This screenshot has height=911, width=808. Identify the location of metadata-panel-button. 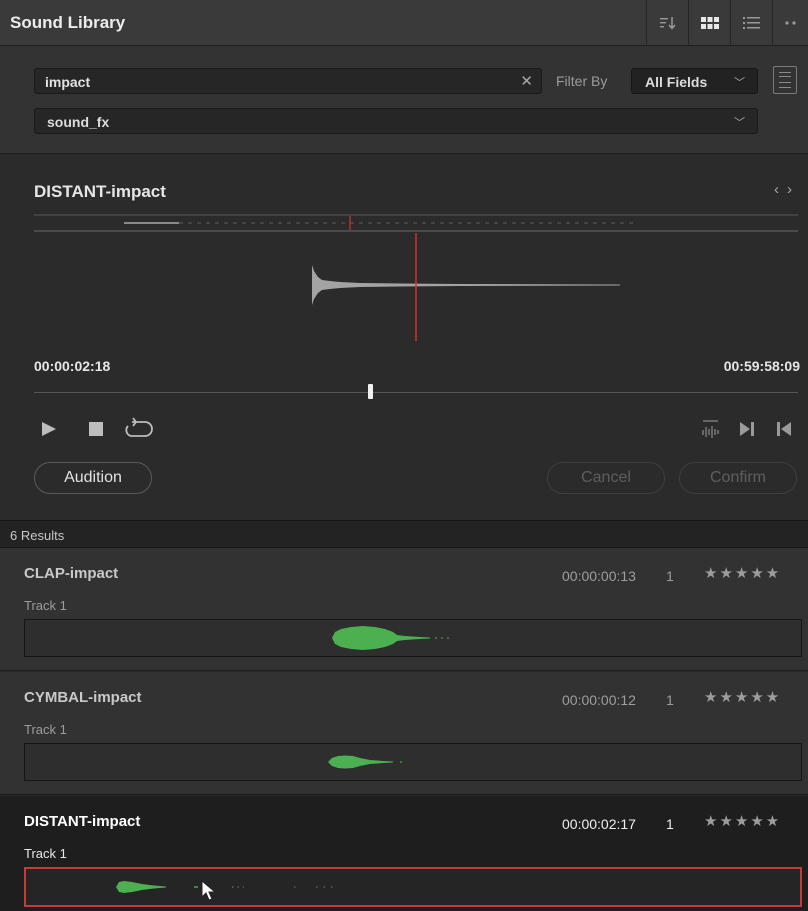
(785, 80).